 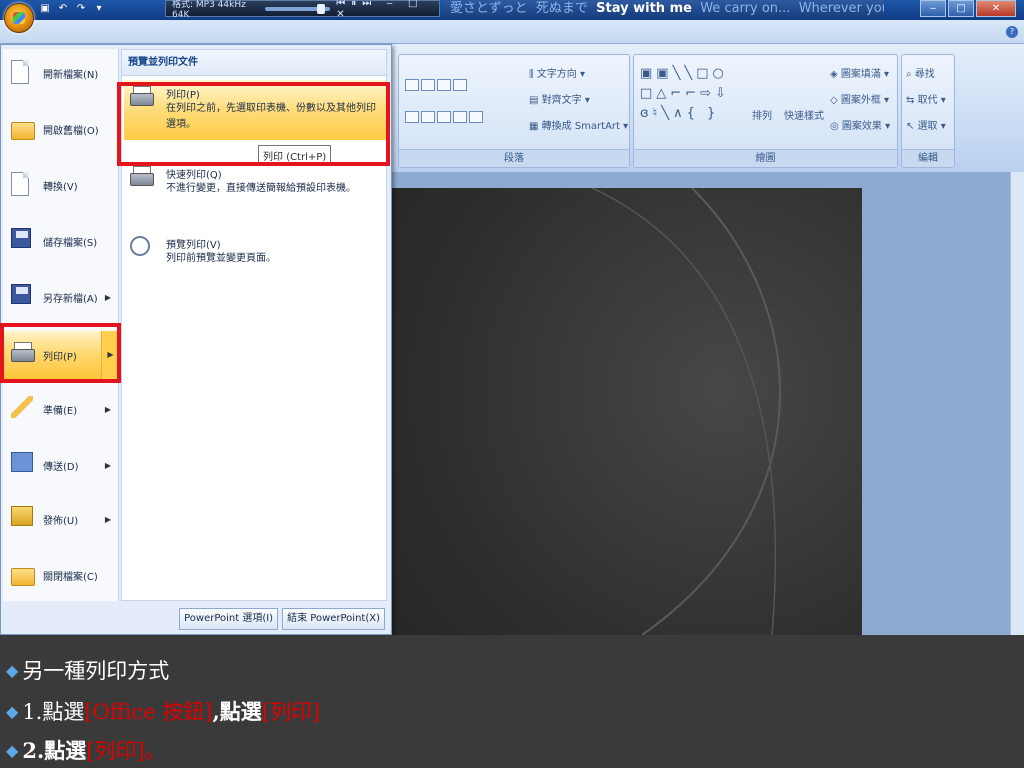 I want to click on send-icon, so click(x=22, y=462).